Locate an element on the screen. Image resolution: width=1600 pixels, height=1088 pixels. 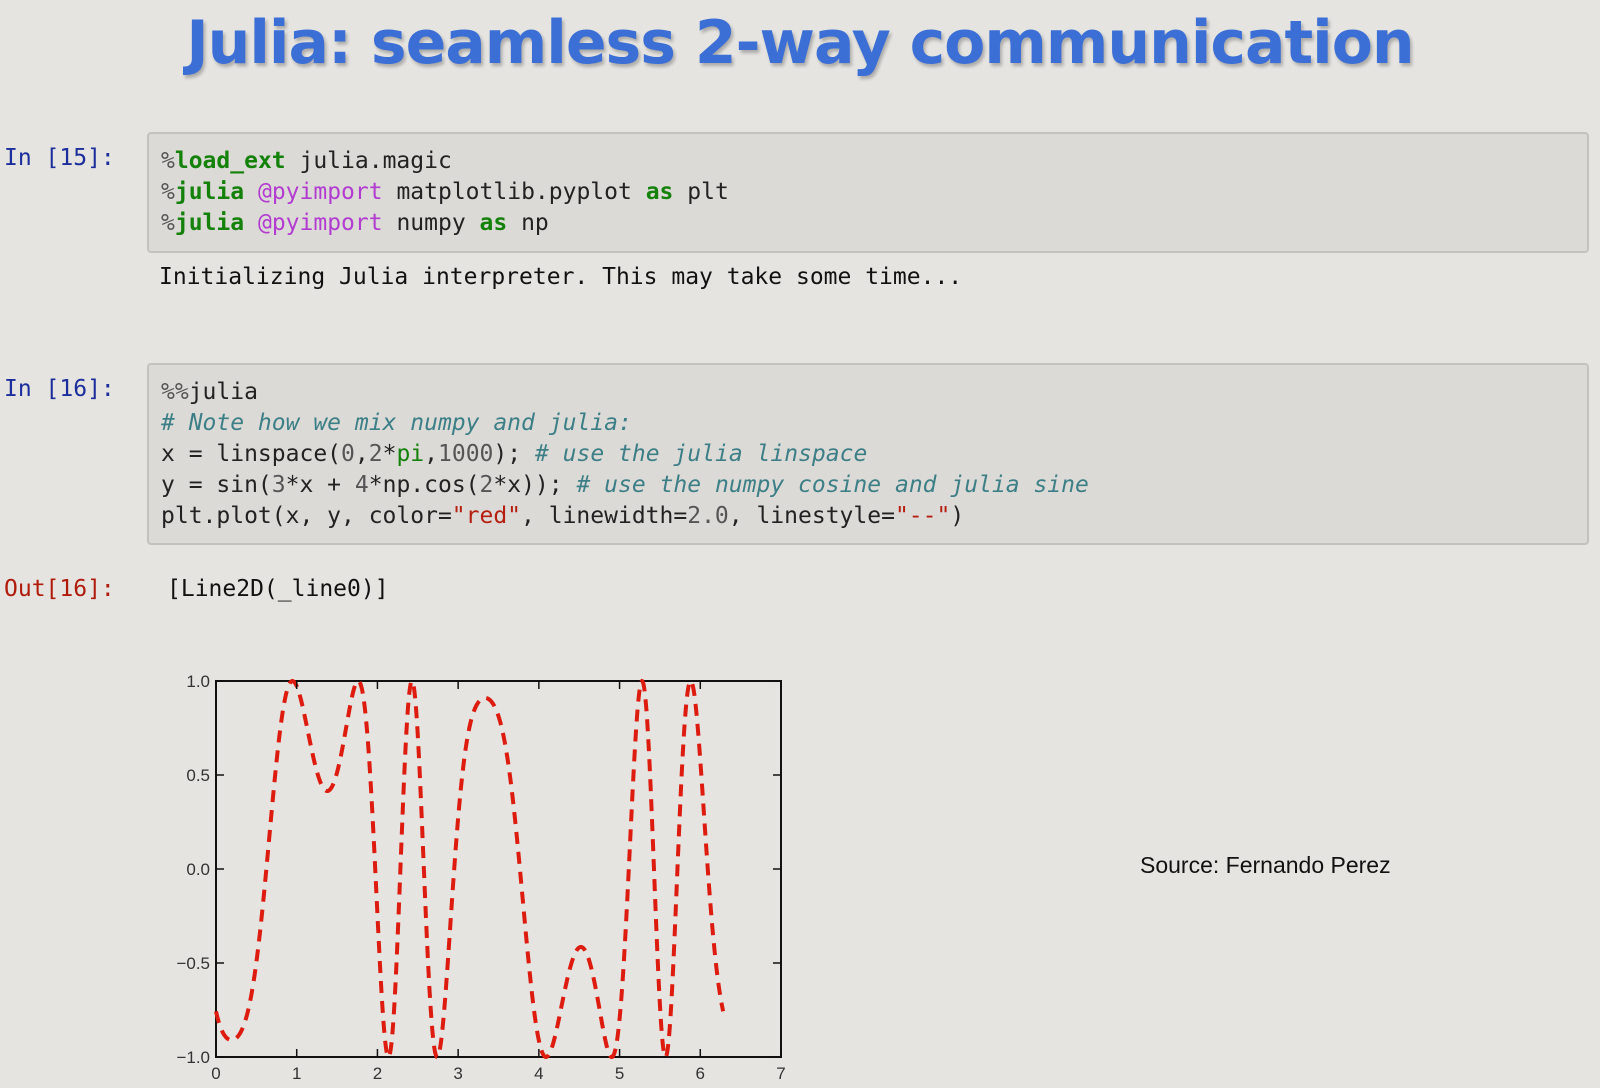
x-tick-label: 0 is located at coordinates (215, 1073).